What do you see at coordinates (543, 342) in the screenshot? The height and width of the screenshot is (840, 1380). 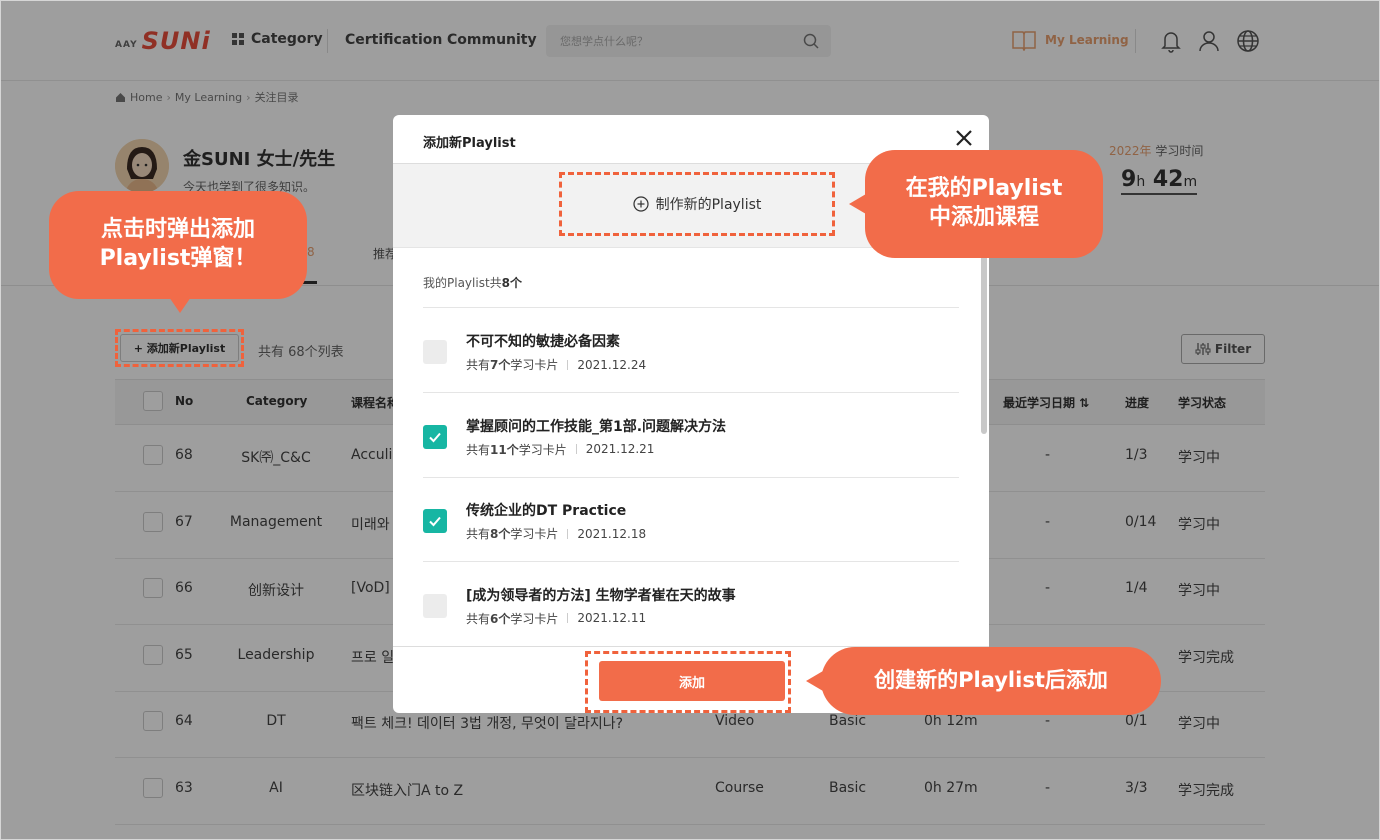 I see `playlist-name: 不可不知的敏捷必备因素` at bounding box center [543, 342].